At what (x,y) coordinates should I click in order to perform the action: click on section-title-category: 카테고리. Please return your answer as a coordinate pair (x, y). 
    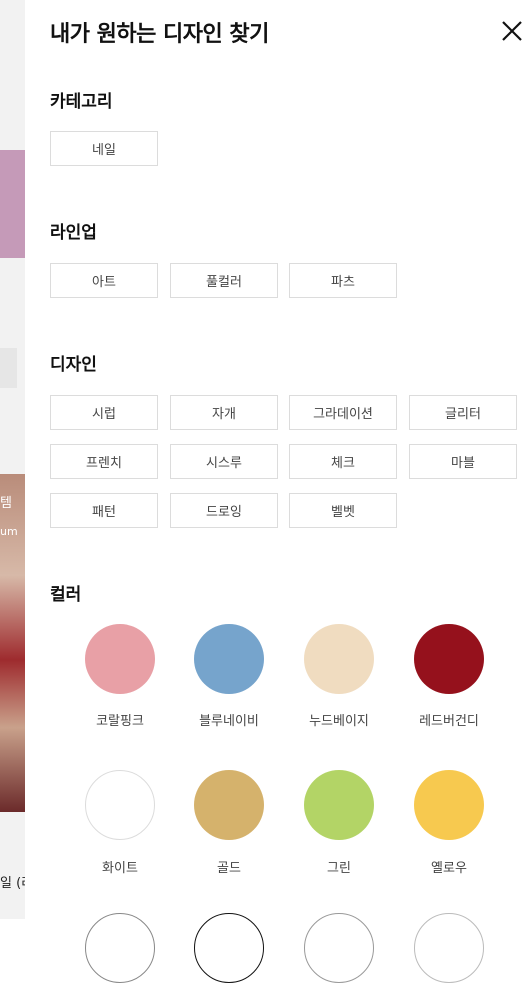
    Looking at the image, I should click on (81, 102).